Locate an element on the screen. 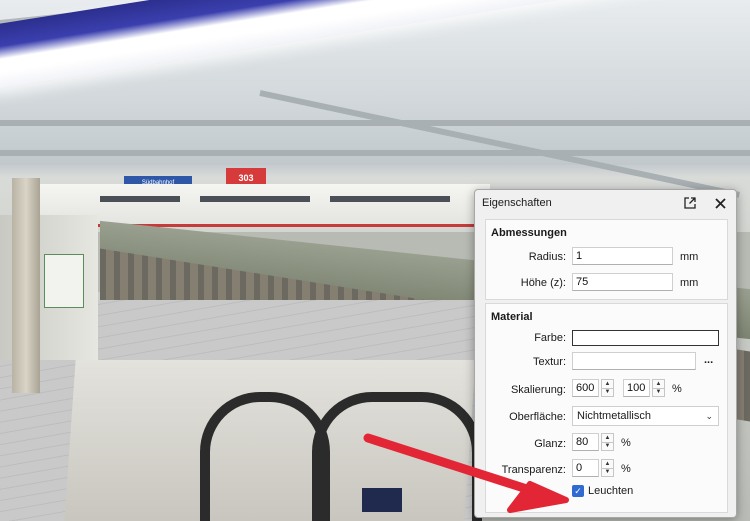 The height and width of the screenshot is (521, 750). surface-label: Oberfläche: is located at coordinates (537, 417).